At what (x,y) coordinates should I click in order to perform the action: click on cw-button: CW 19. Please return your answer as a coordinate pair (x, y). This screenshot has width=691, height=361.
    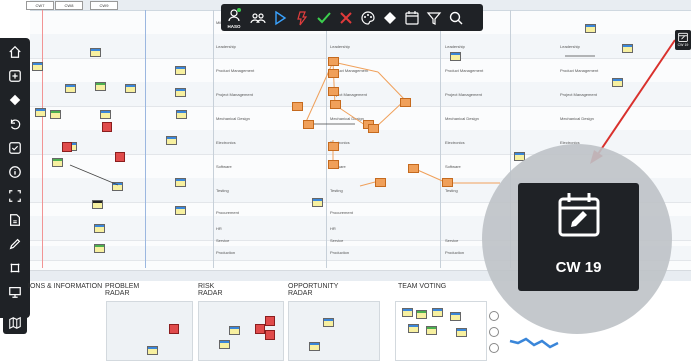
    Looking at the image, I should click on (683, 40).